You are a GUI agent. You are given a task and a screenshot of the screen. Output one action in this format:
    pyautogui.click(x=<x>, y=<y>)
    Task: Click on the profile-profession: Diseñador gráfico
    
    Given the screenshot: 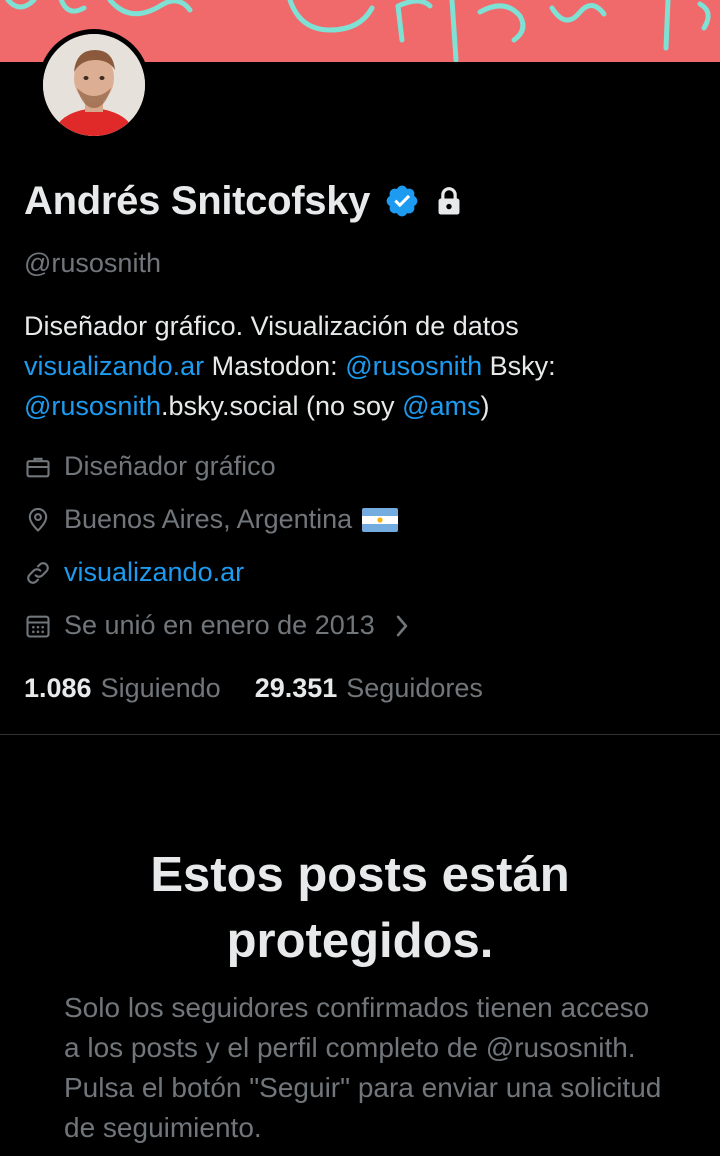 What is the action you would take?
    pyautogui.click(x=150, y=466)
    